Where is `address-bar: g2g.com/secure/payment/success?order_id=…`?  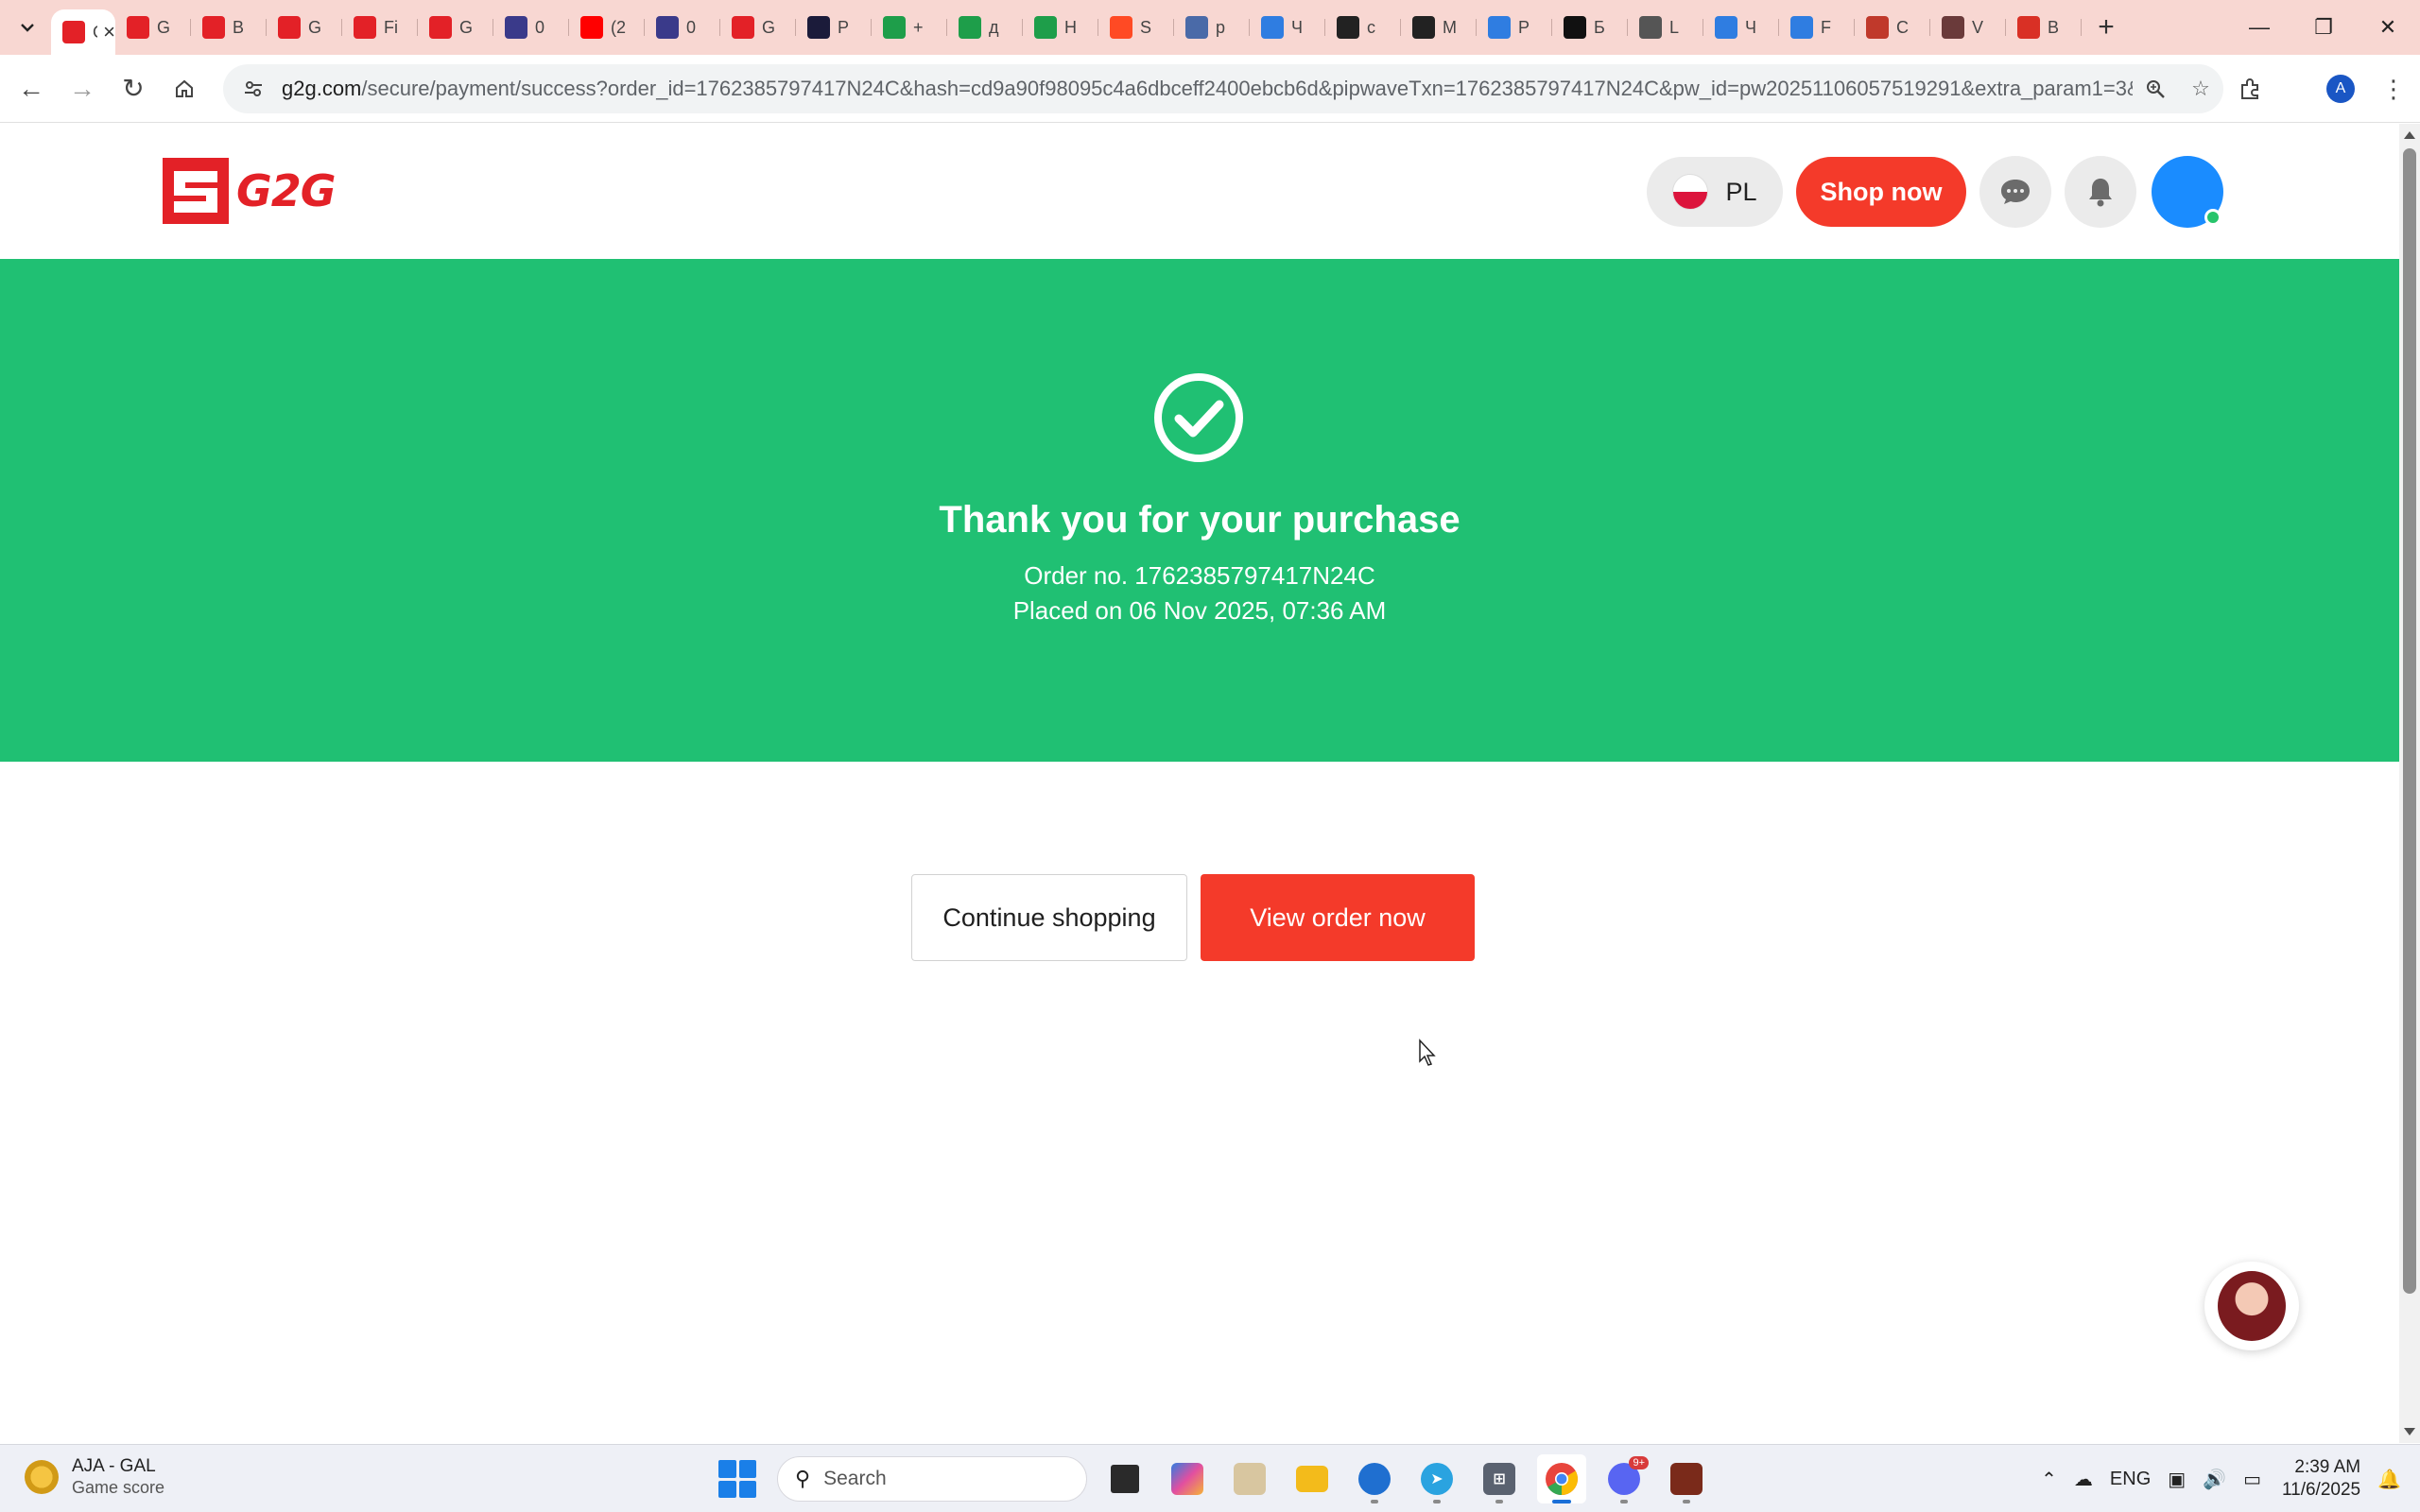 address-bar: g2g.com/secure/payment/success?order_id=… is located at coordinates (1223, 88).